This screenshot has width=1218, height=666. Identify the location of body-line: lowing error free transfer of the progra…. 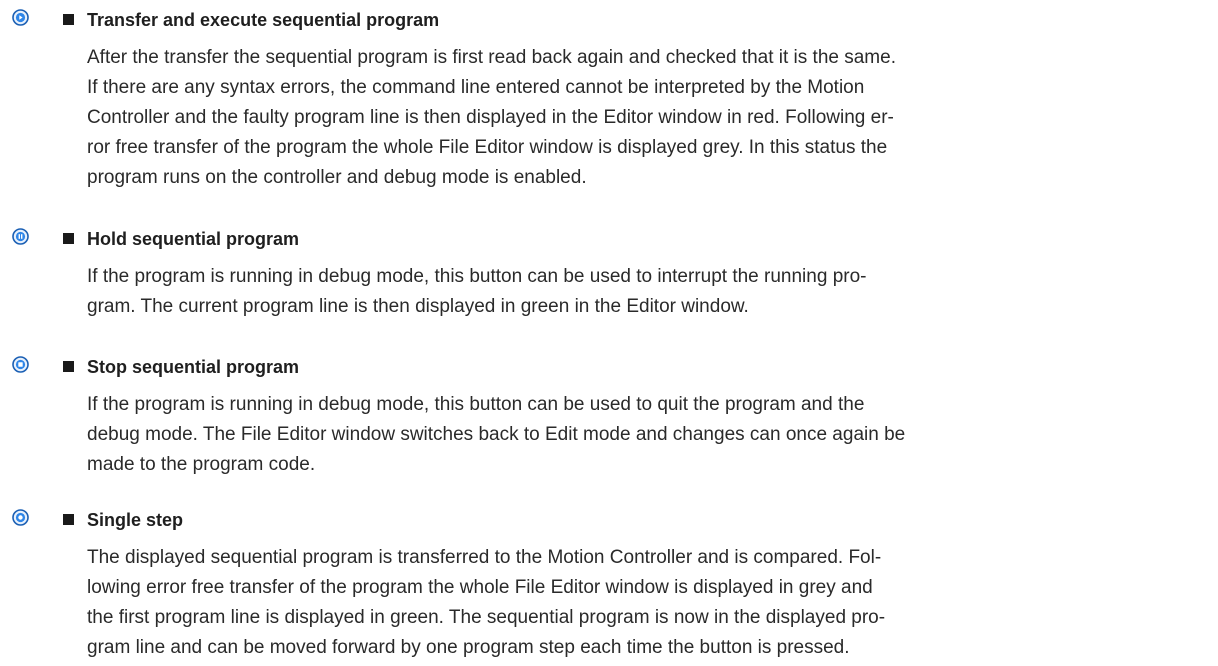
(480, 587).